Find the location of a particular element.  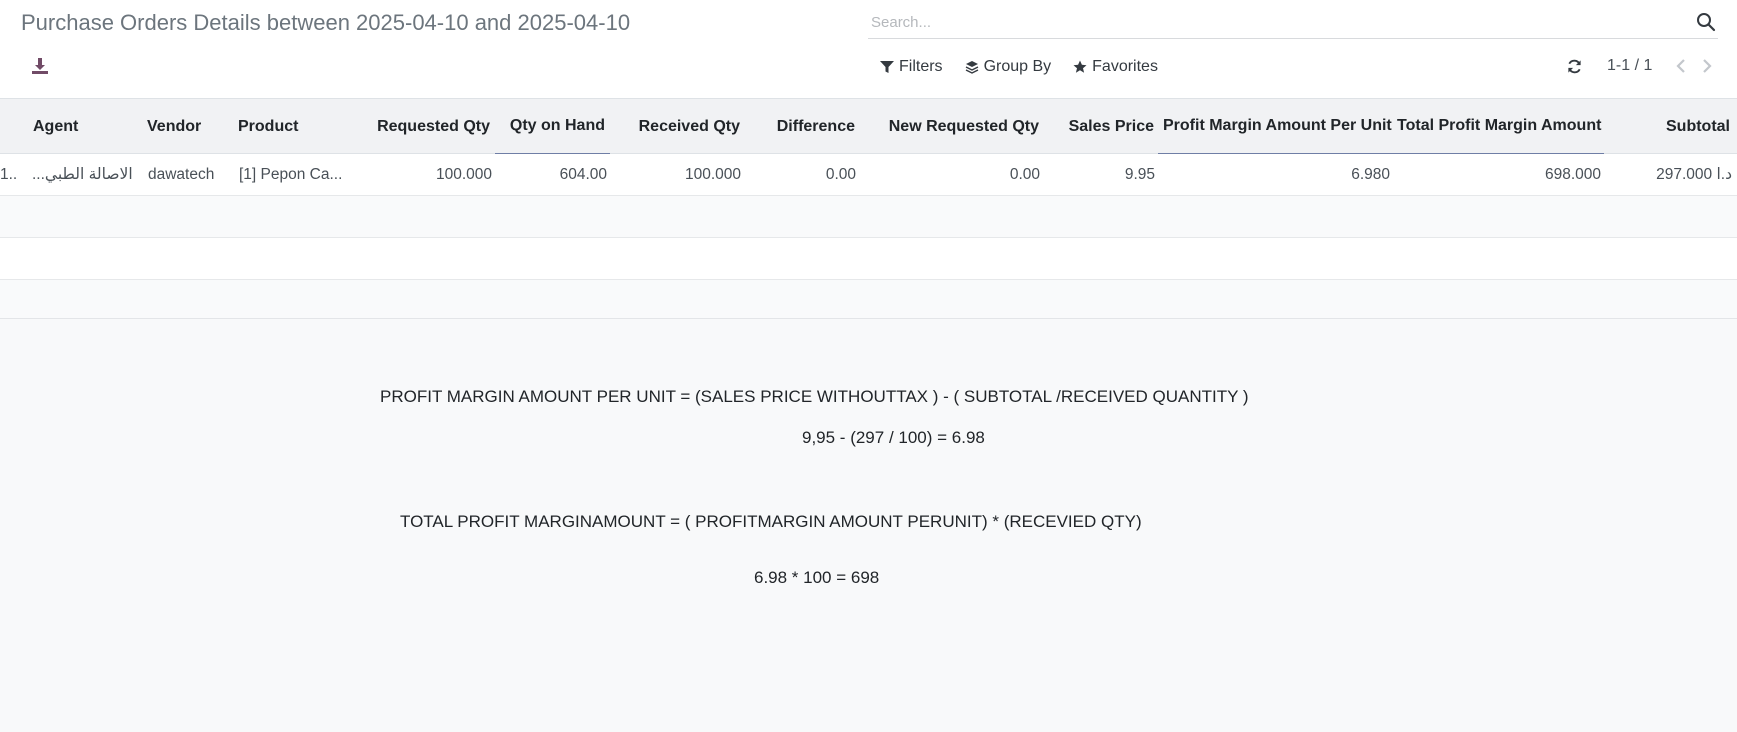

favorites-label: Favorites is located at coordinates (1125, 66).